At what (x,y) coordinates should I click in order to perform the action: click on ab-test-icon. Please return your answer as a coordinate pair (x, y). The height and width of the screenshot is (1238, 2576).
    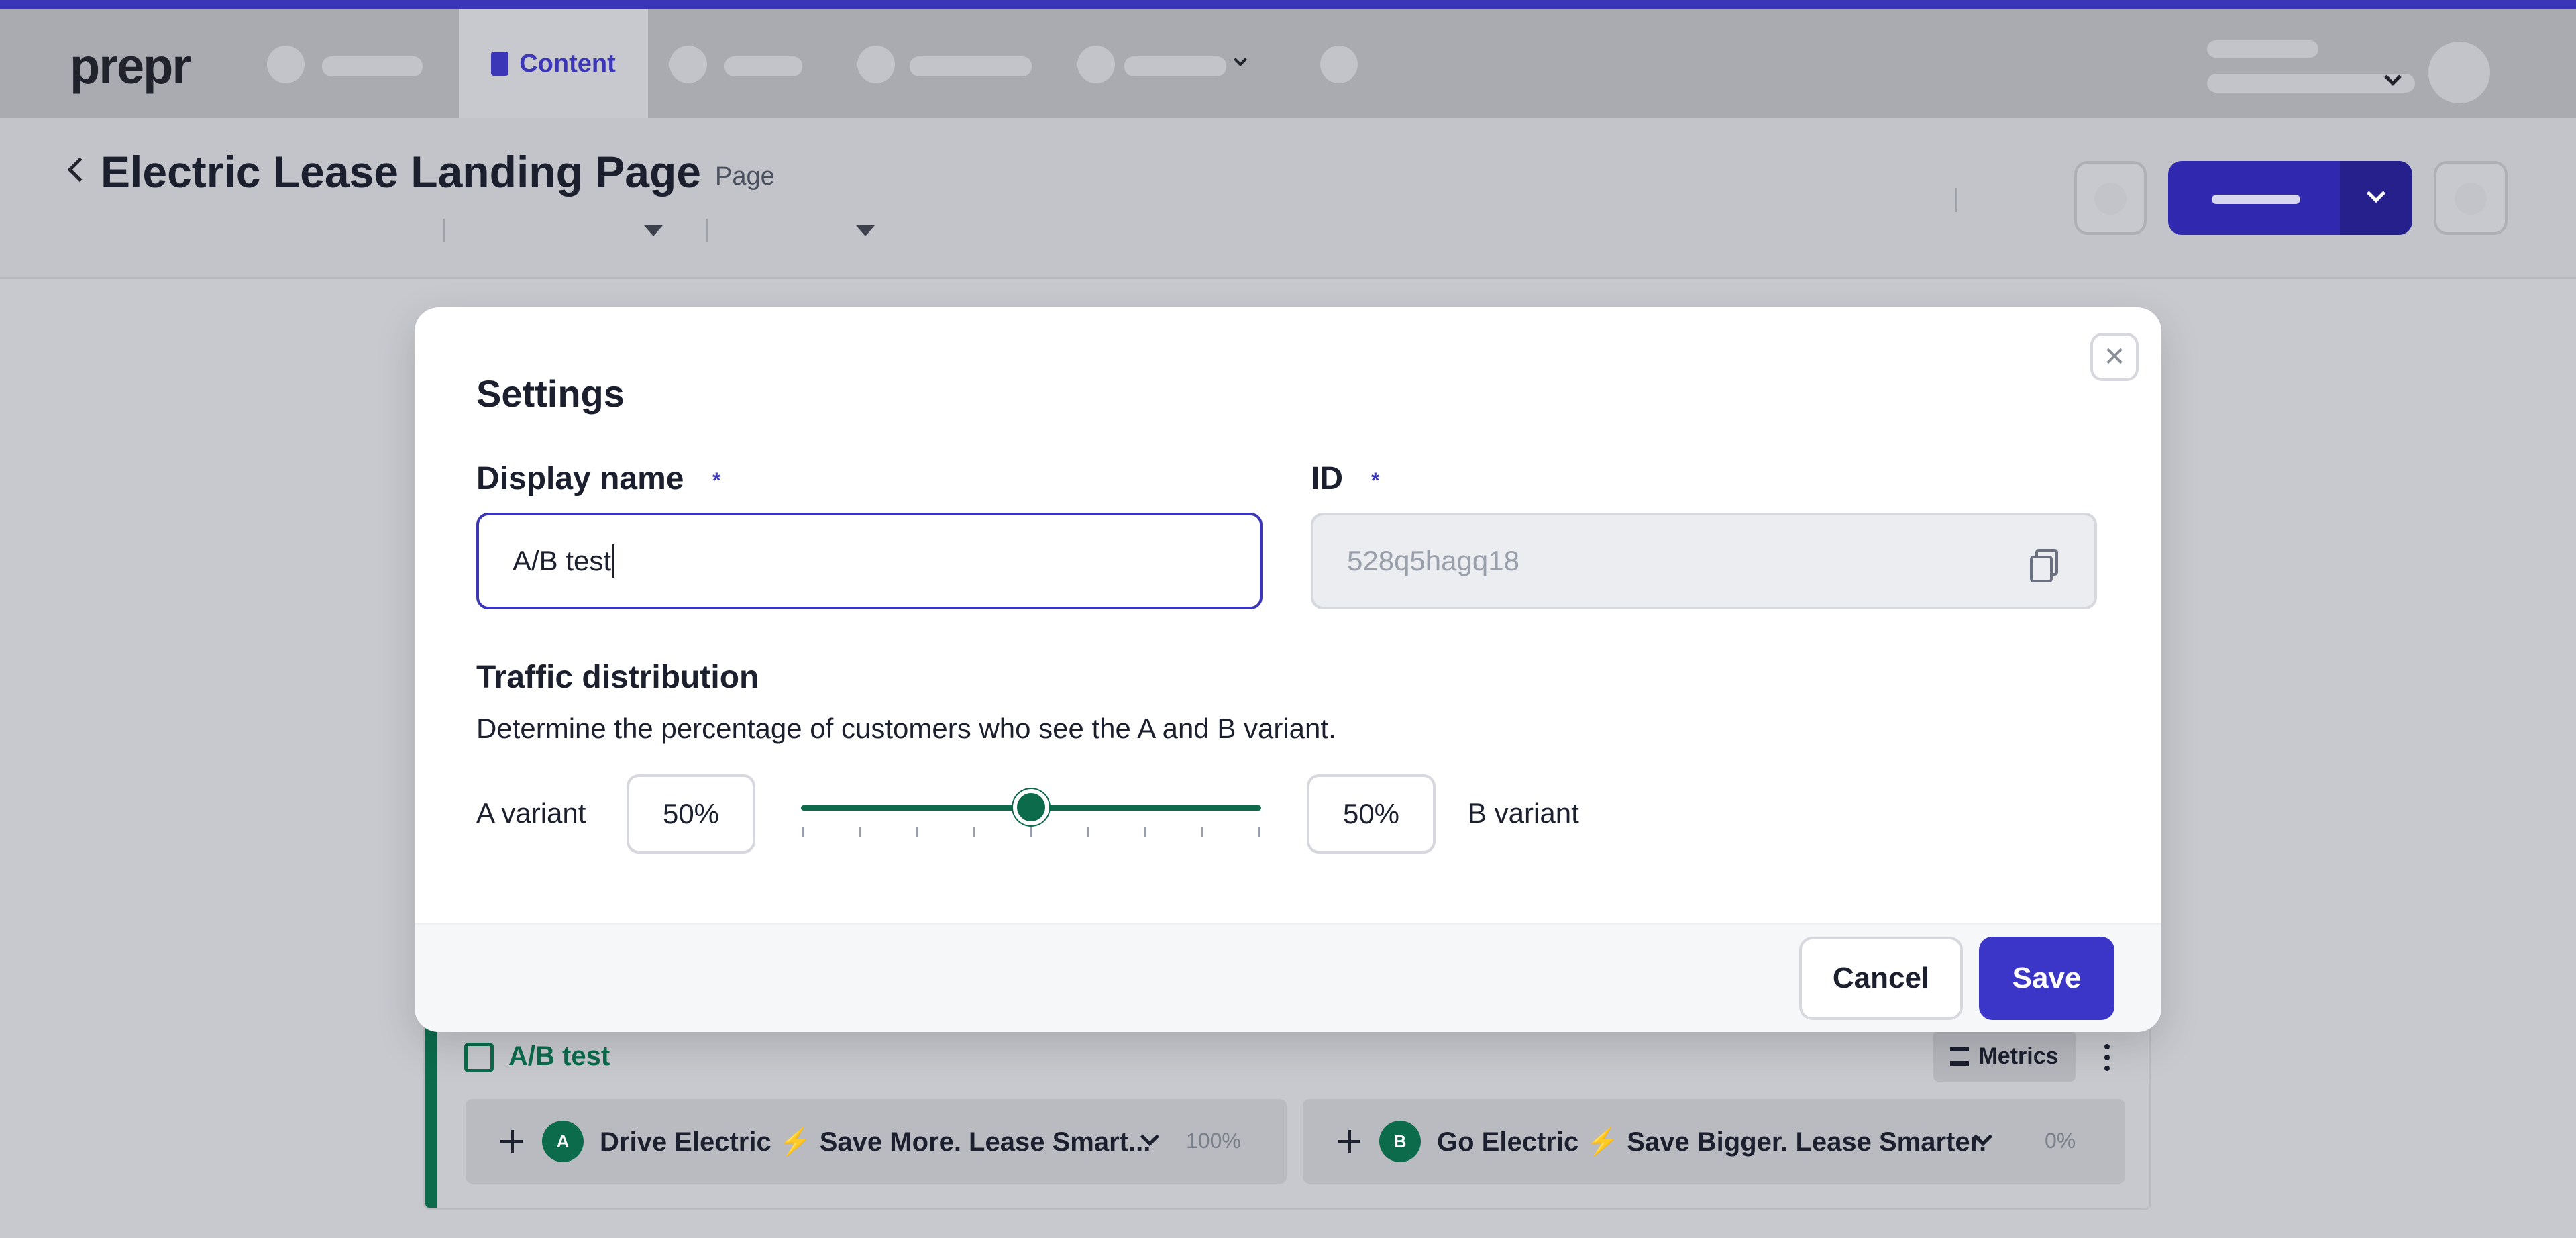
    Looking at the image, I should click on (479, 1057).